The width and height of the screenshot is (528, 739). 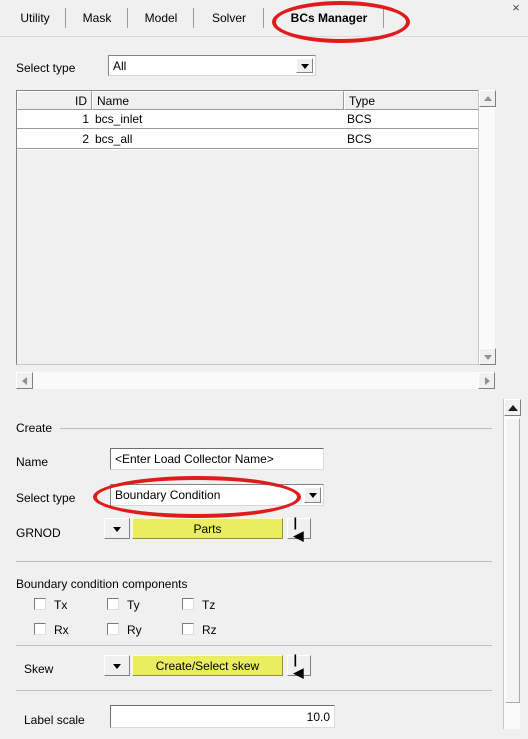 What do you see at coordinates (120, 65) in the screenshot?
I see `select-type-filter-value: All` at bounding box center [120, 65].